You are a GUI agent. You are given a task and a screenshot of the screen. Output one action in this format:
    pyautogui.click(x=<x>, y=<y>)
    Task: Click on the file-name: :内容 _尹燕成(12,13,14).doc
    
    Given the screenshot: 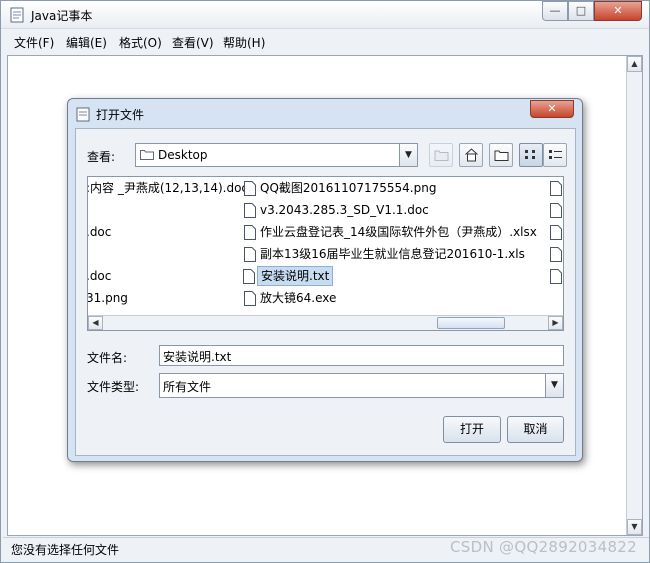 What is the action you would take?
    pyautogui.click(x=168, y=188)
    